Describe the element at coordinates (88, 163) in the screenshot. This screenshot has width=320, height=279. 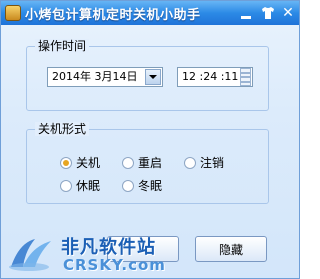
I see `radio-label: 关机` at that location.